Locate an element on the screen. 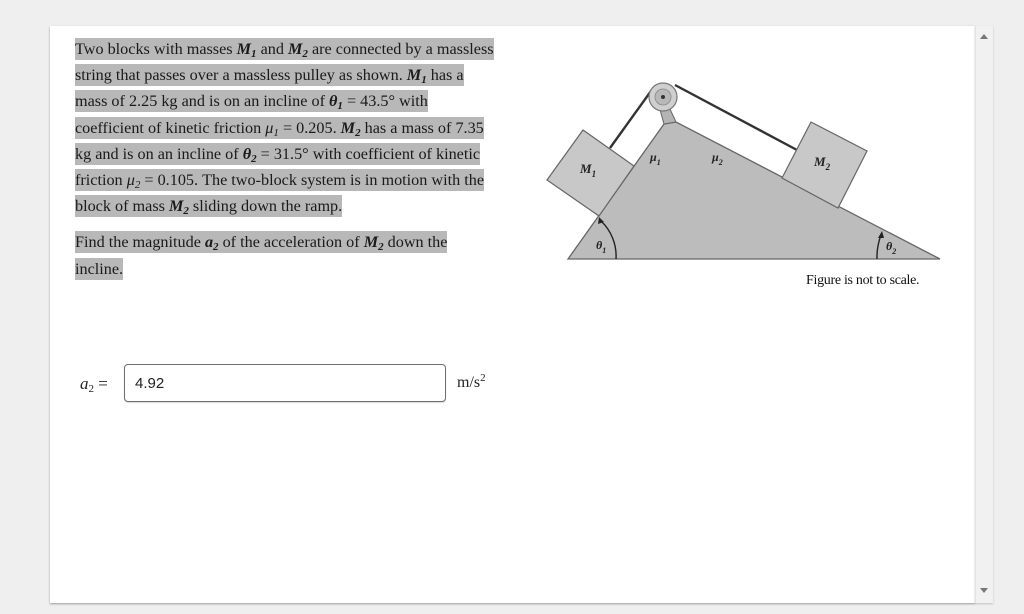 The width and height of the screenshot is (1024, 614). figure-caption: Figure is not to scale. is located at coordinates (863, 280).